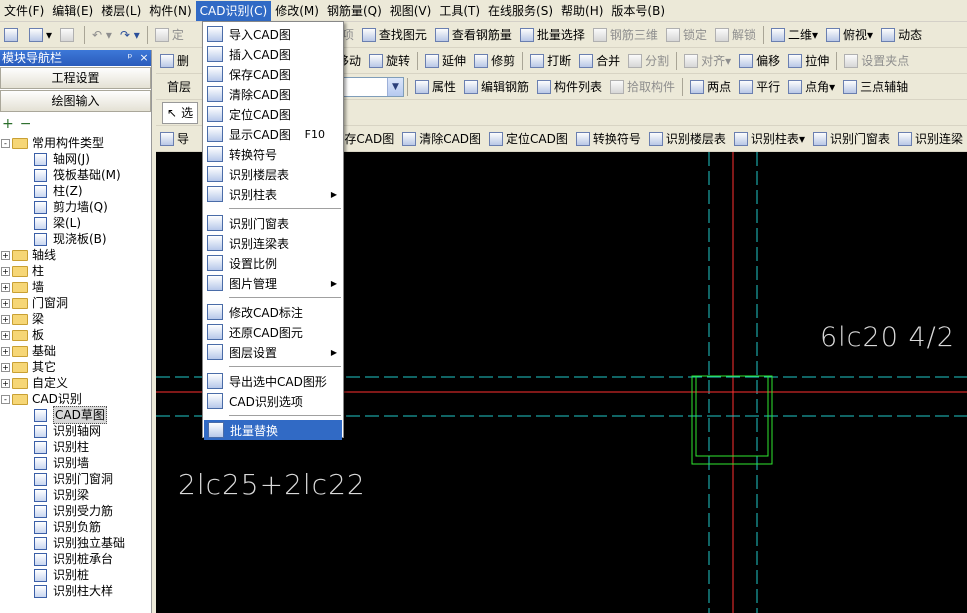 The height and width of the screenshot is (613, 967). What do you see at coordinates (794, 35) in the screenshot?
I see `view-2d-select: 二维 ▾` at bounding box center [794, 35].